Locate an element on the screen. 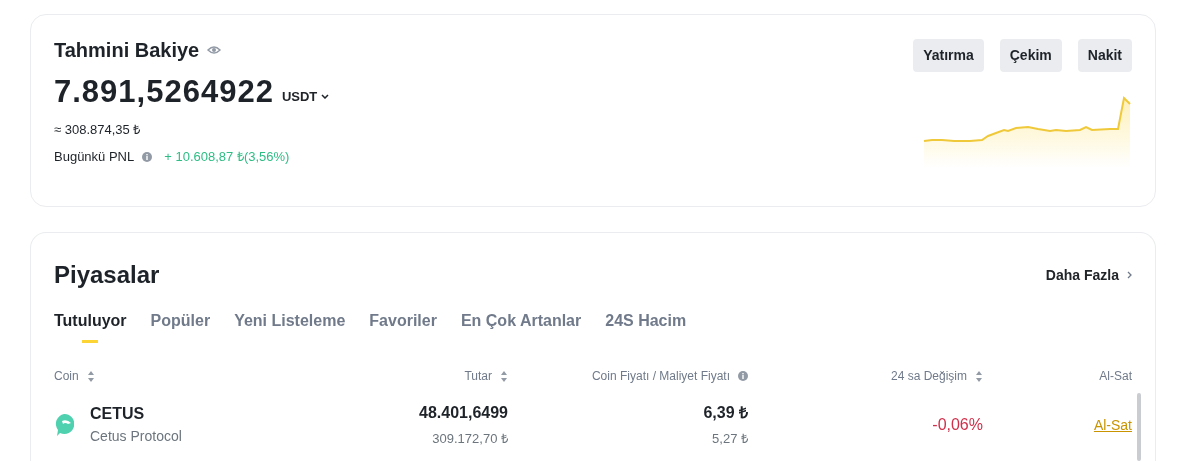  action-button: Çekim is located at coordinates (1030, 55).